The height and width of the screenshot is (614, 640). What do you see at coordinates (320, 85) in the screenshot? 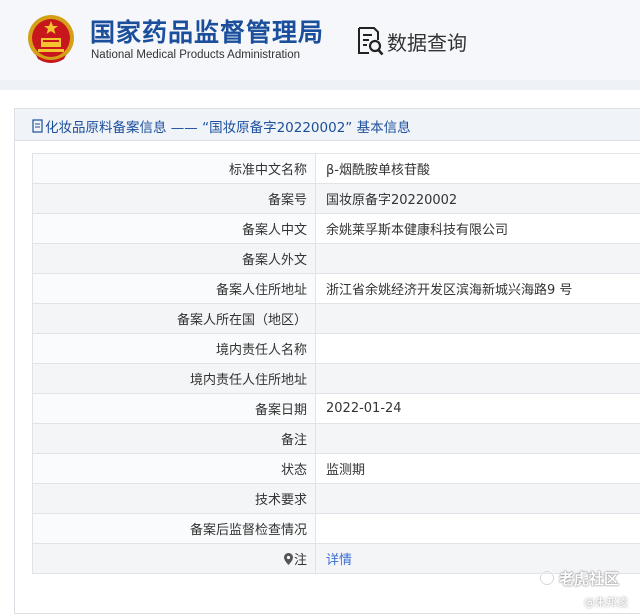
I see `header-divider` at bounding box center [320, 85].